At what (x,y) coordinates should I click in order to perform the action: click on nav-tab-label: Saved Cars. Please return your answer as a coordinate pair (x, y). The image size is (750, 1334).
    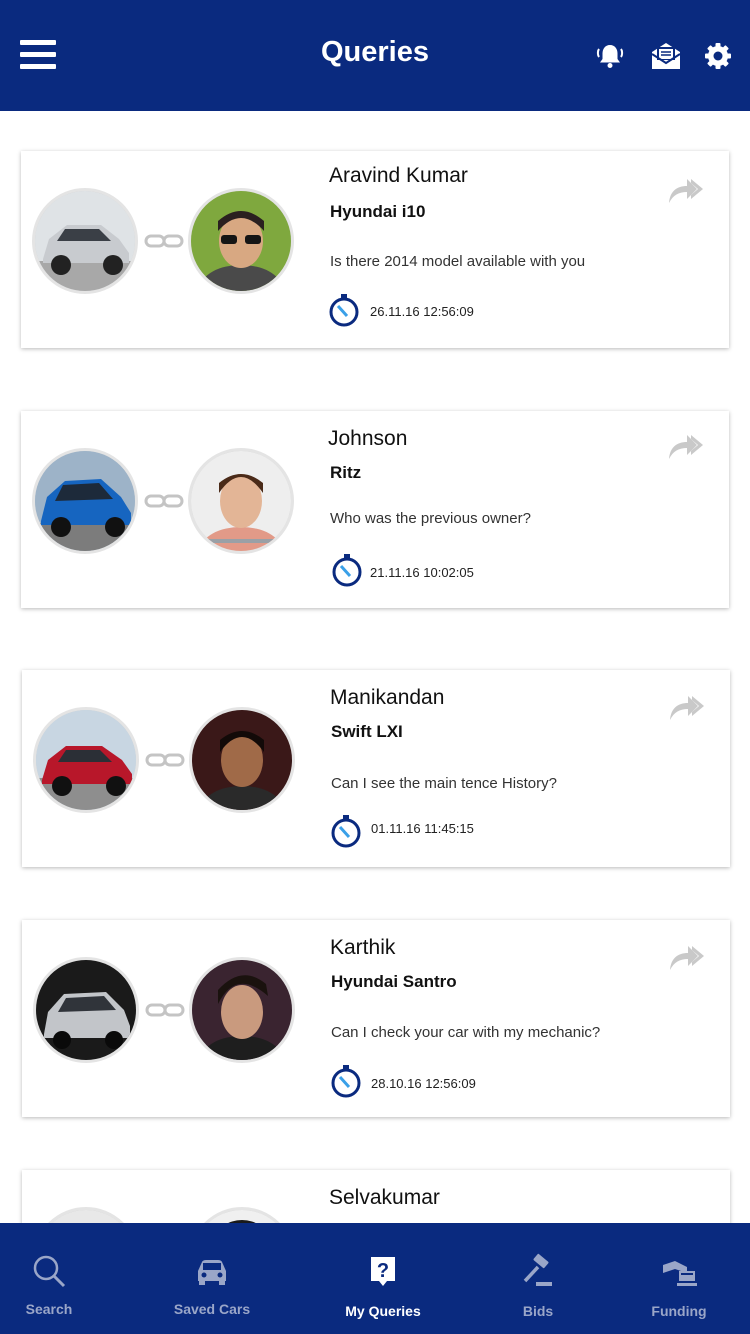
    Looking at the image, I should click on (212, 1309).